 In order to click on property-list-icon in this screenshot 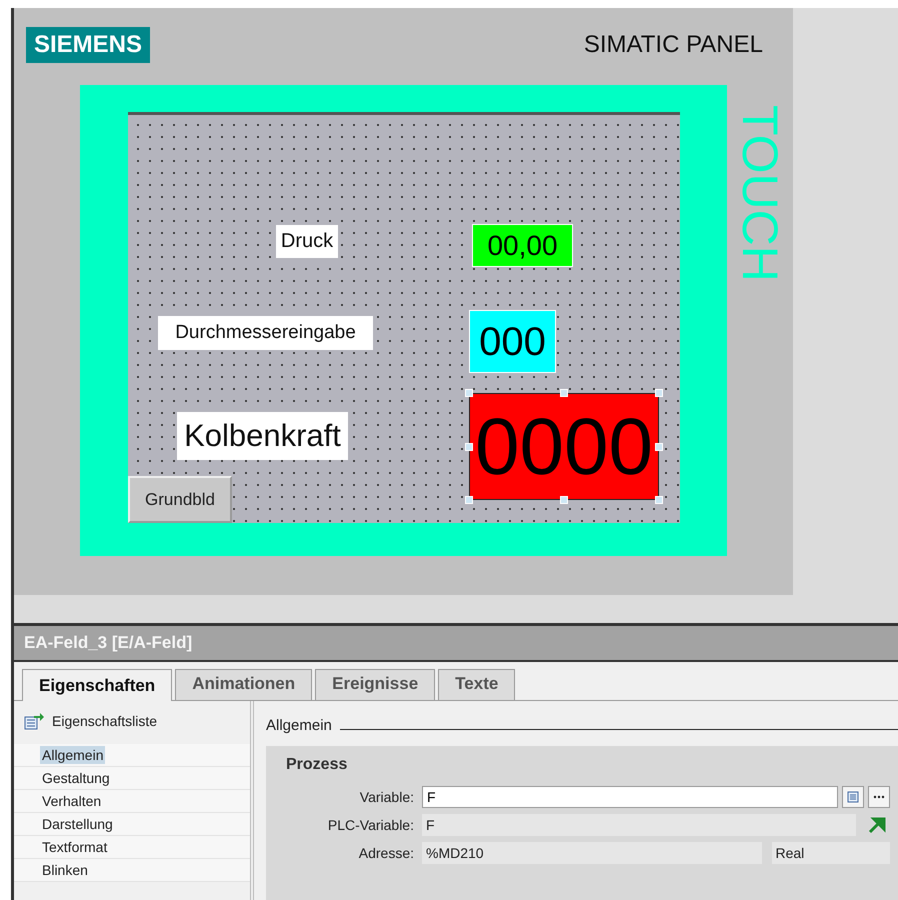, I will do `click(34, 721)`.